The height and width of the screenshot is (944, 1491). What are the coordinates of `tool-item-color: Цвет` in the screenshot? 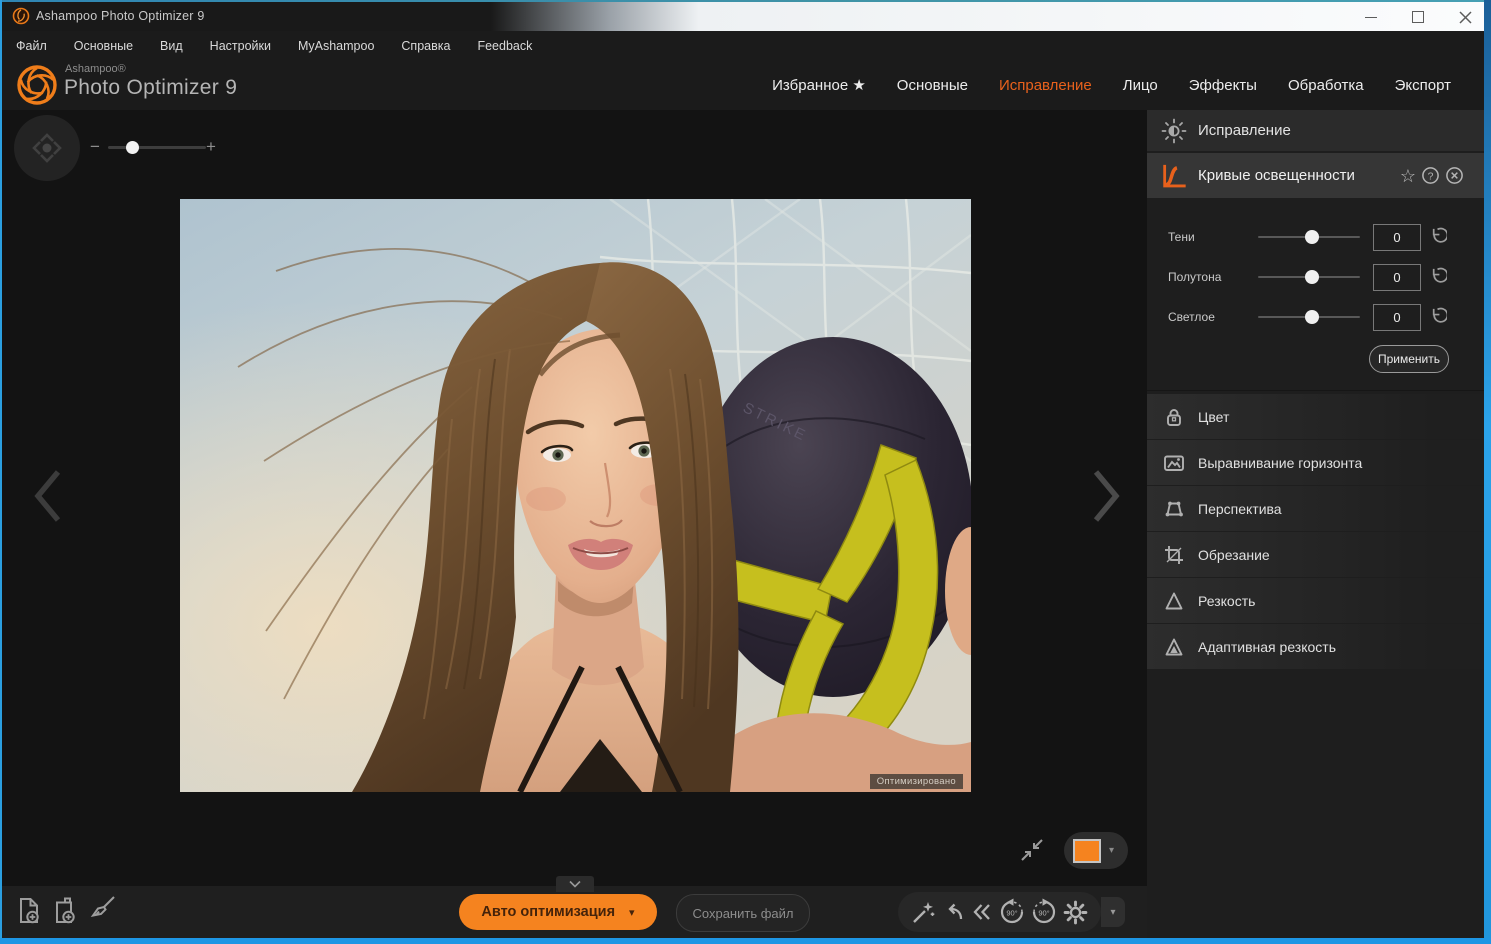 It's located at (1315, 416).